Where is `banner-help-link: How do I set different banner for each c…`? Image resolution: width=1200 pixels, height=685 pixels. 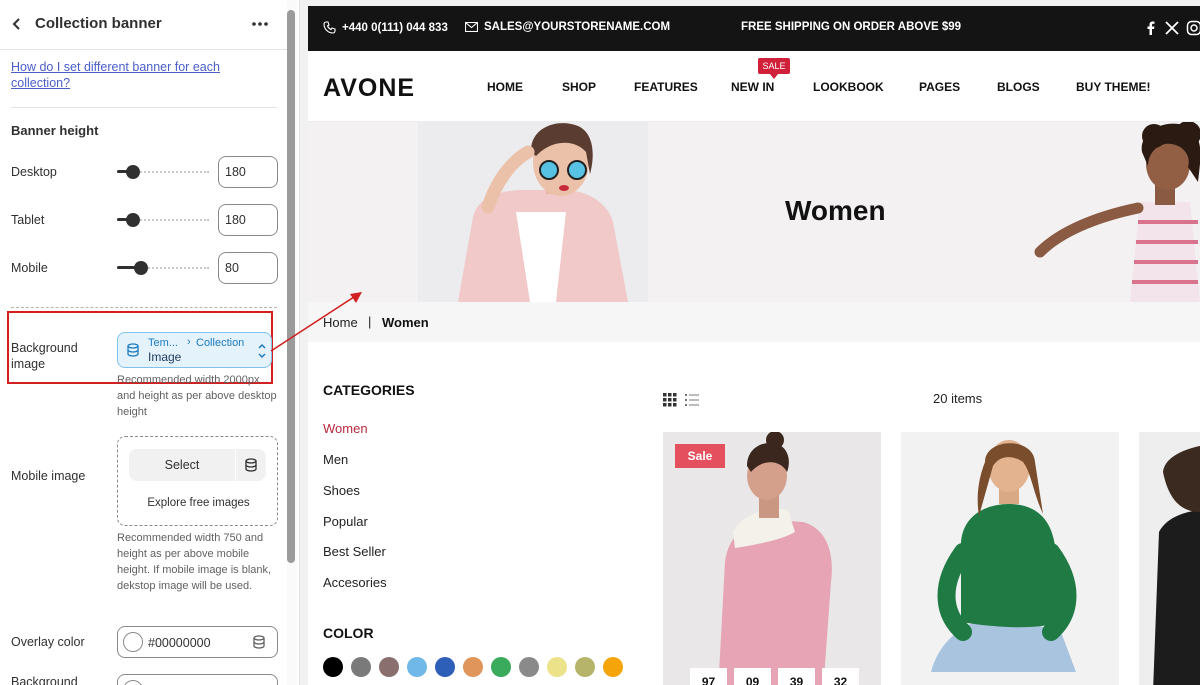
banner-help-link: How do I set different banner for each c… is located at coordinates (136, 75).